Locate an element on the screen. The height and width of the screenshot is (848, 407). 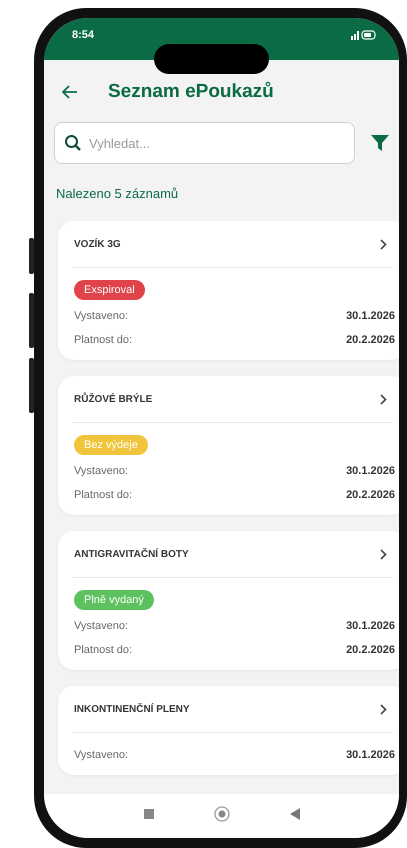
card-title: INKONTINENČNÍ PLENY is located at coordinates (132, 709).